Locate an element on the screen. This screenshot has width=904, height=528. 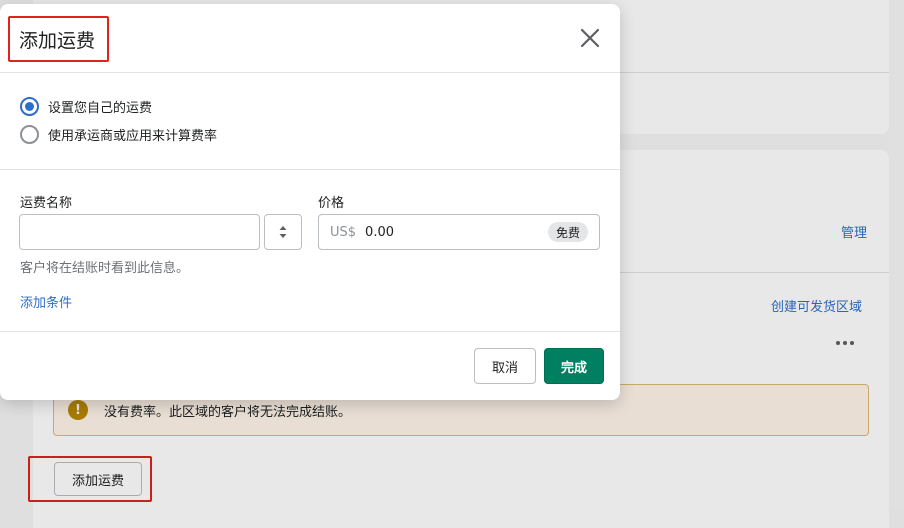
free-badge: 免费 is located at coordinates (567, 232).